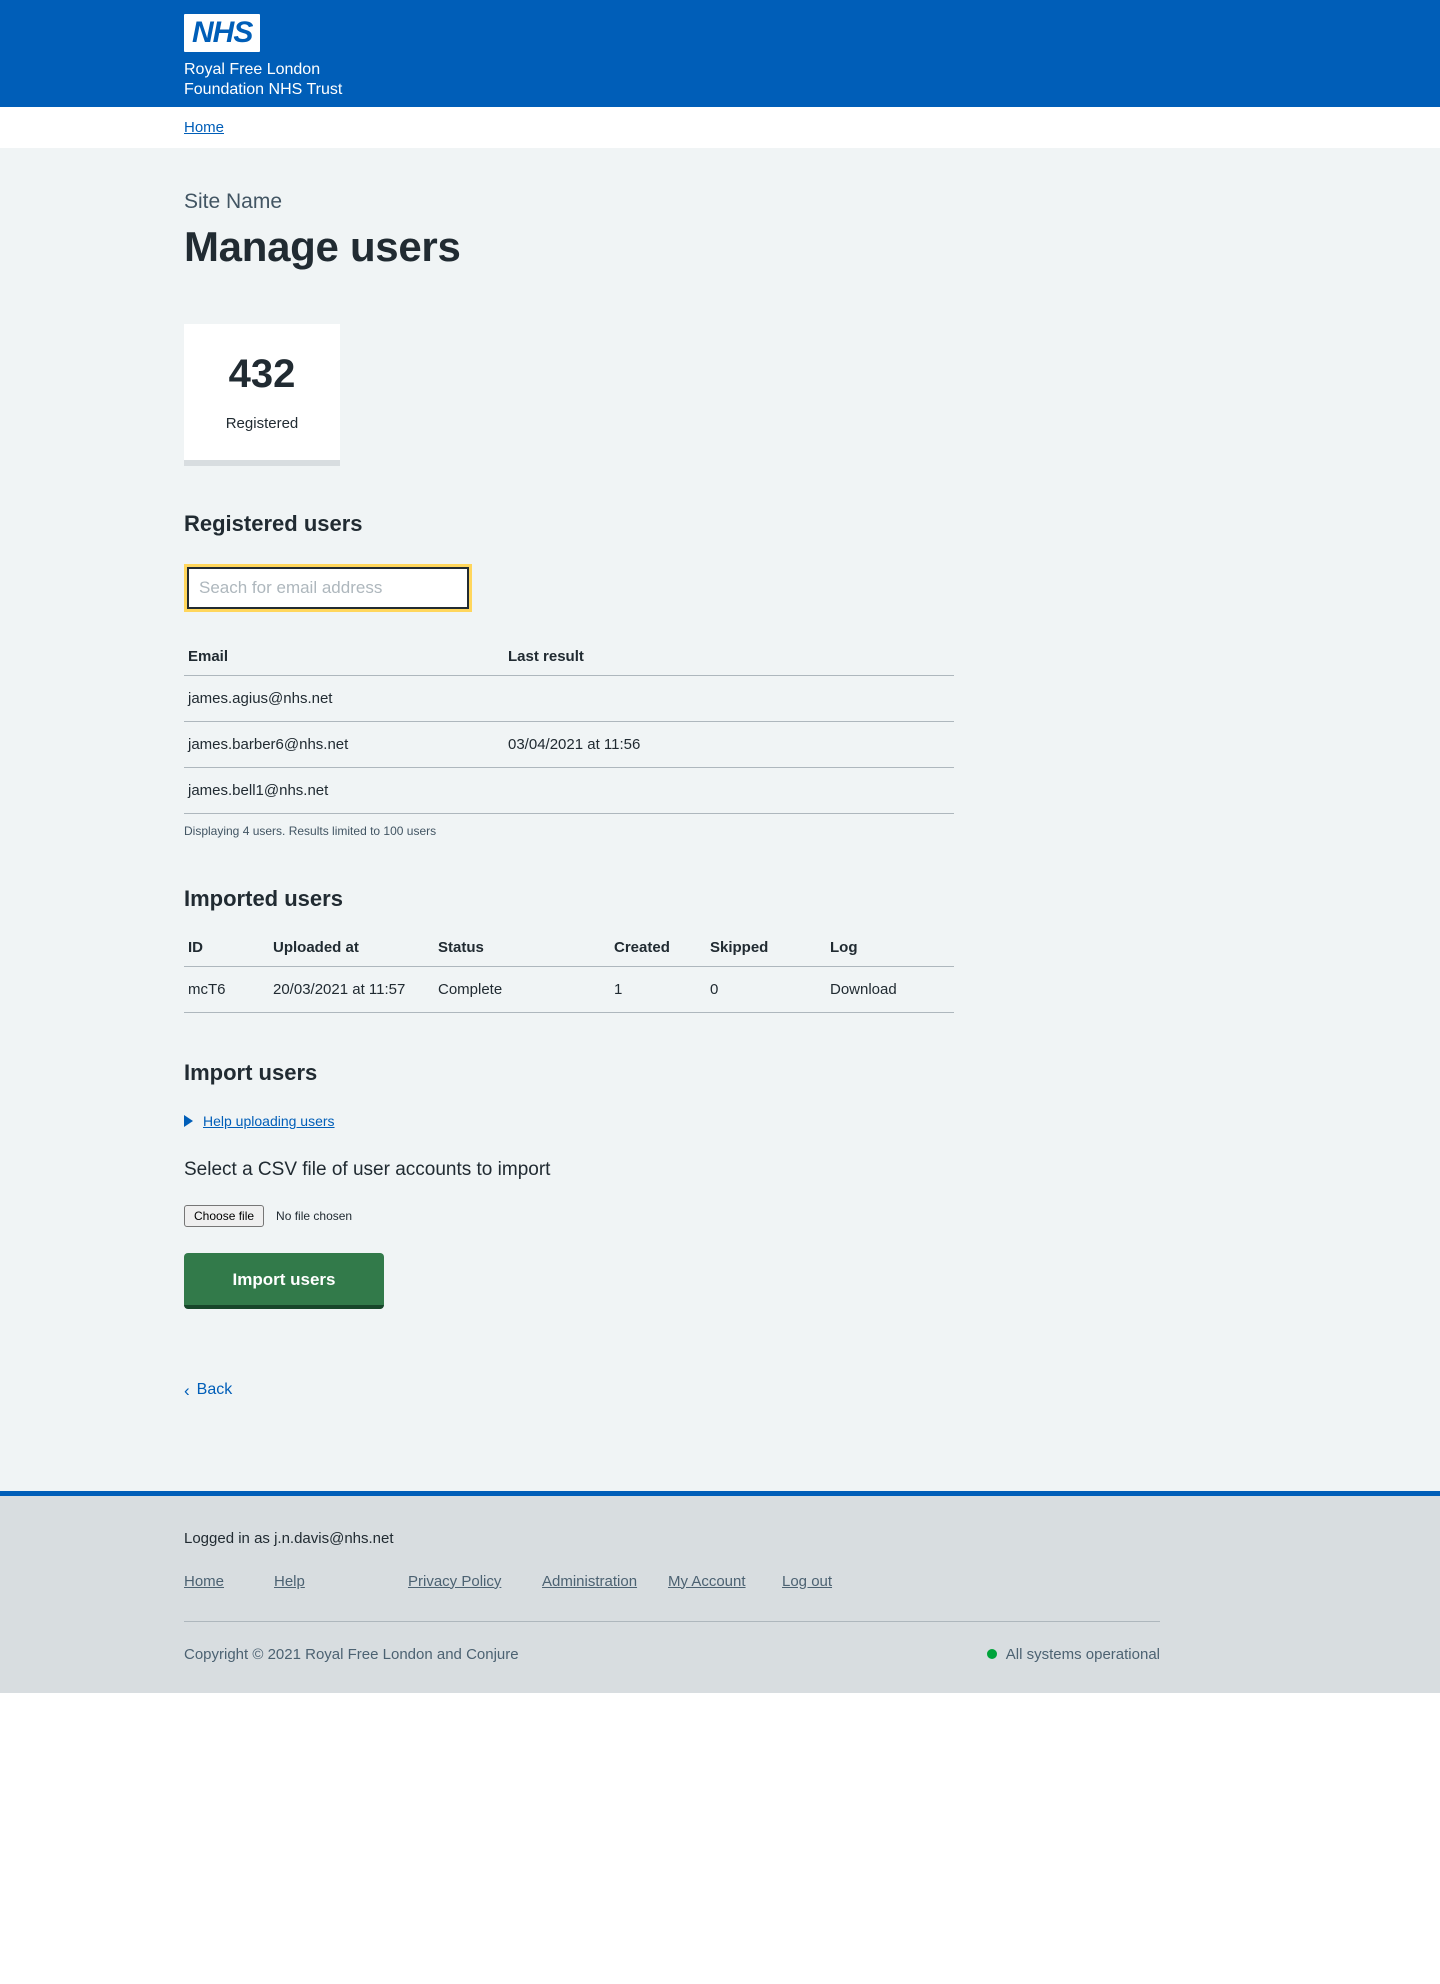 The height and width of the screenshot is (1984, 1440). I want to click on search-focus-ring, so click(328, 588).